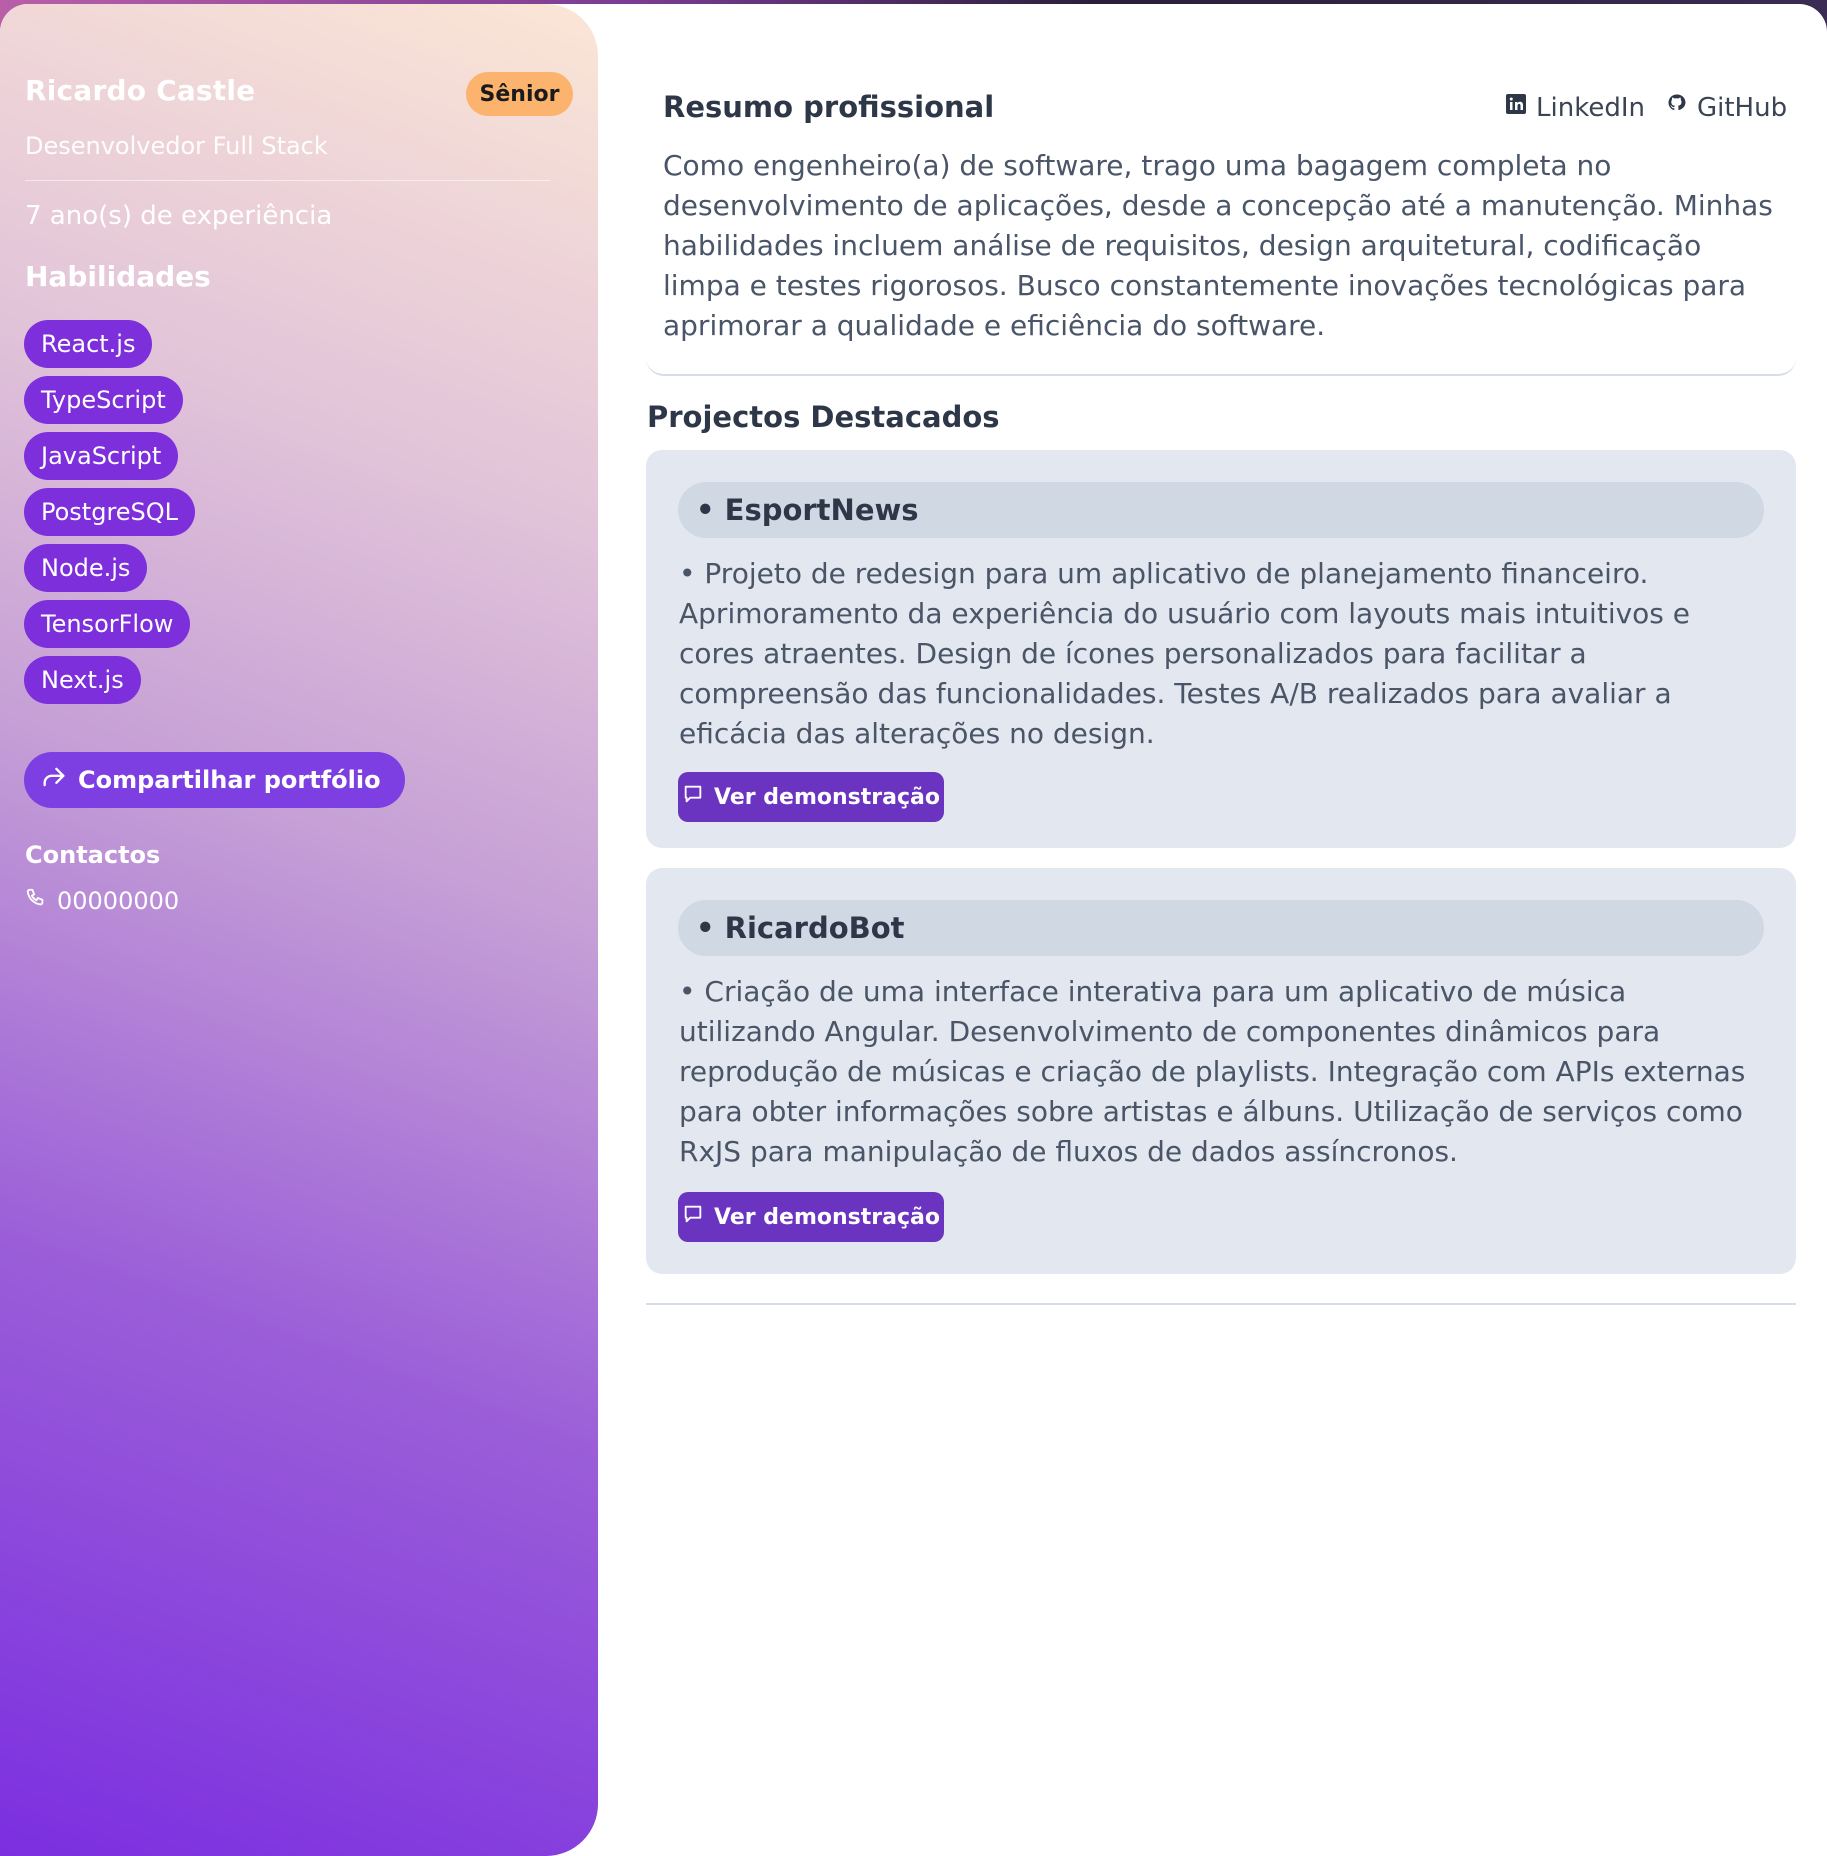  Describe the element at coordinates (1742, 107) in the screenshot. I see `github-label: GitHub` at that location.